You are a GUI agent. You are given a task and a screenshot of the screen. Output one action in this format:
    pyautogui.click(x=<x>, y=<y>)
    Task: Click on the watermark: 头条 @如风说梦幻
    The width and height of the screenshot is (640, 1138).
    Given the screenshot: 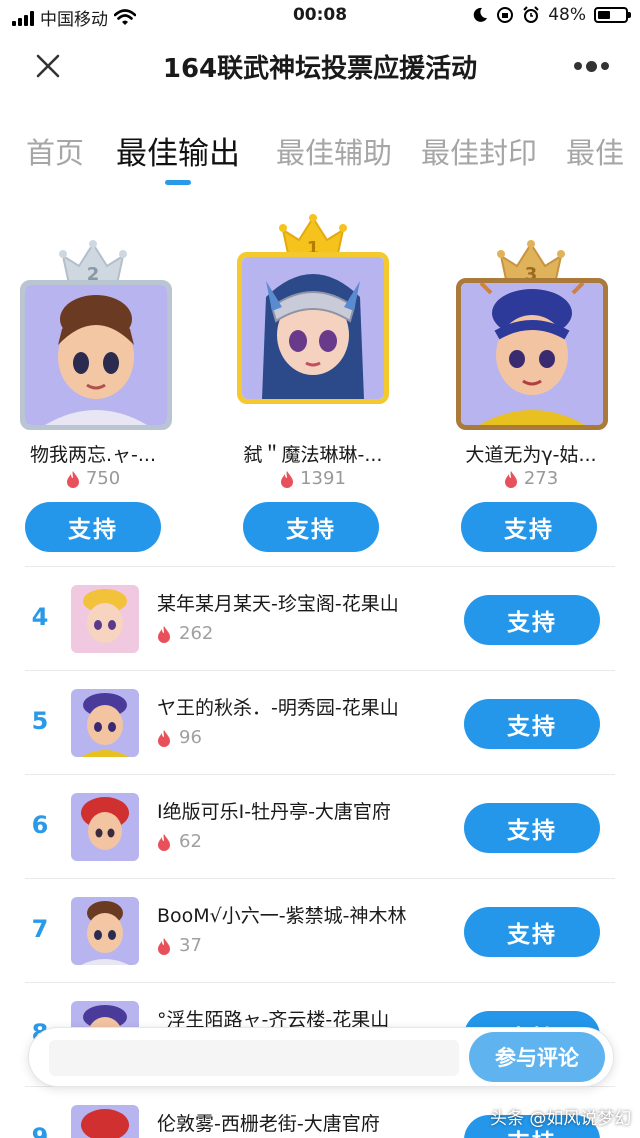 What is the action you would take?
    pyautogui.click(x=561, y=1119)
    